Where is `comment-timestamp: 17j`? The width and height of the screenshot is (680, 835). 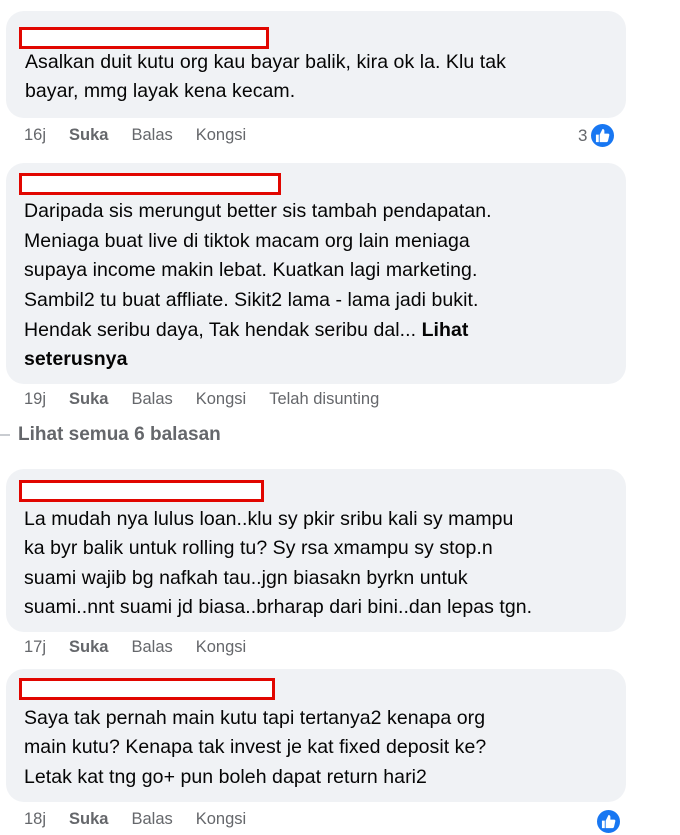 comment-timestamp: 17j is located at coordinates (35, 647).